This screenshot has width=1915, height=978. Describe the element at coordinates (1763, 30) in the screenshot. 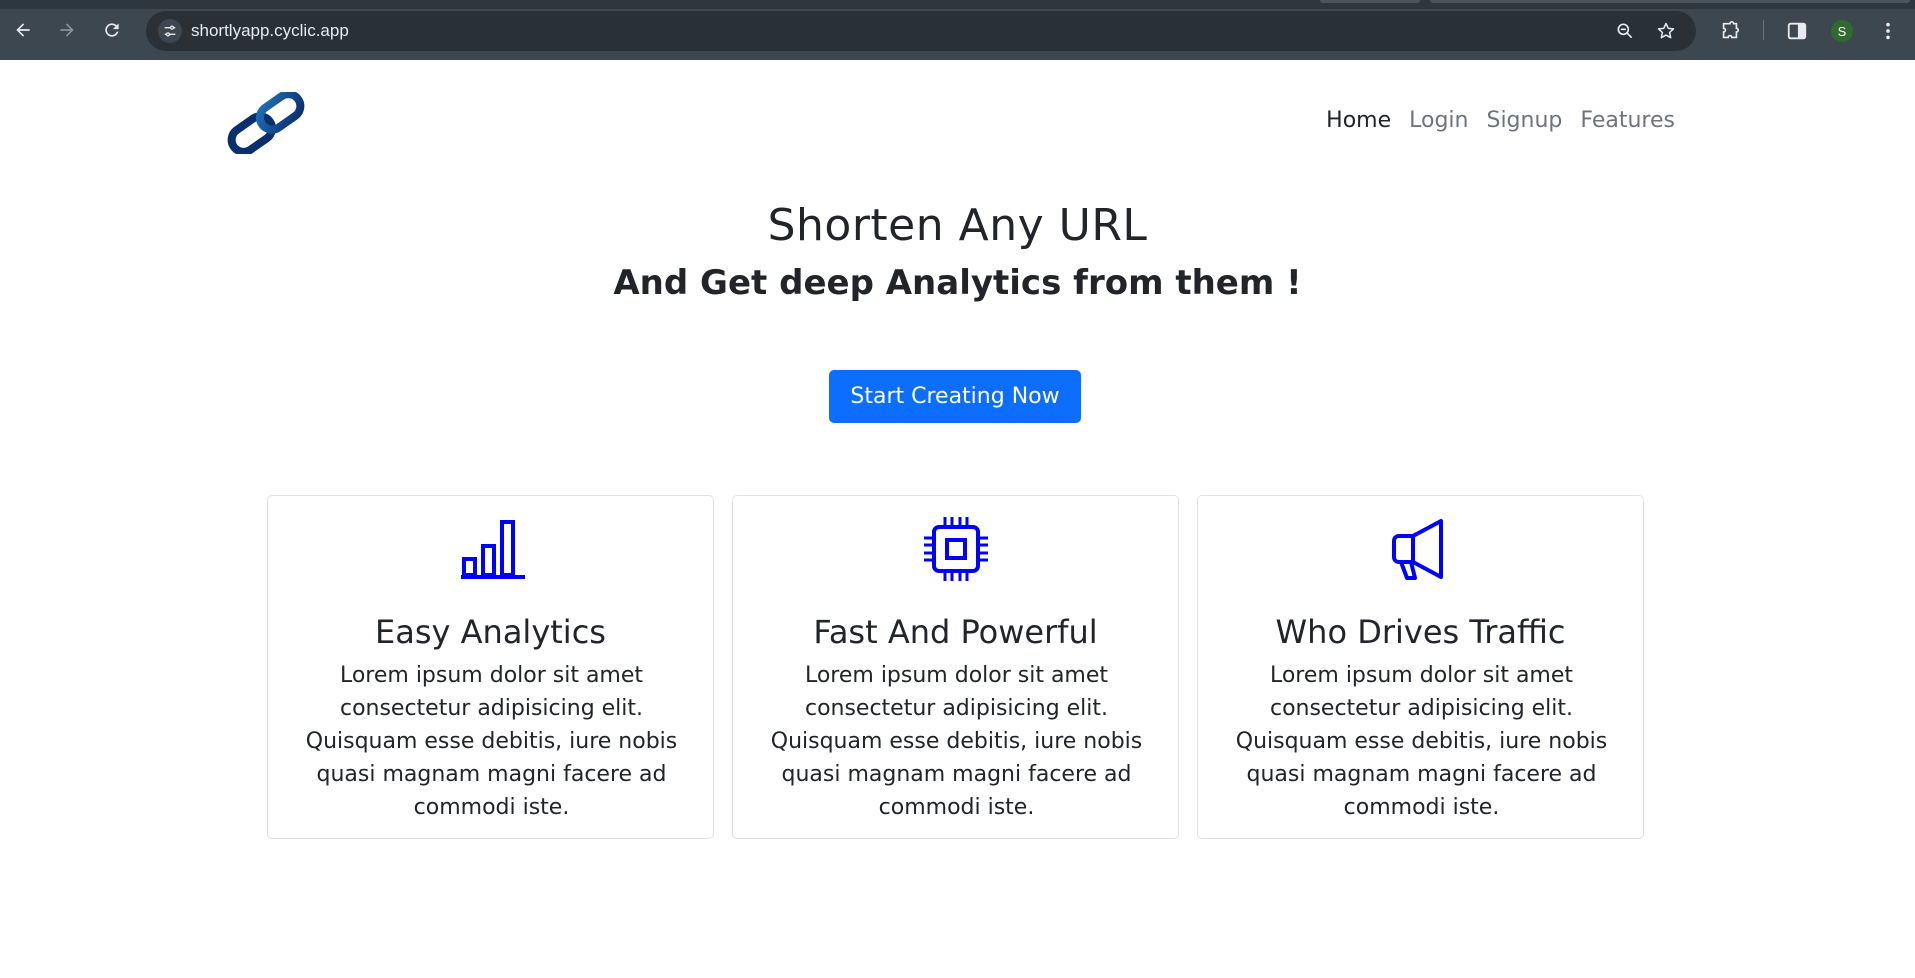

I see `toolbar-separator` at that location.